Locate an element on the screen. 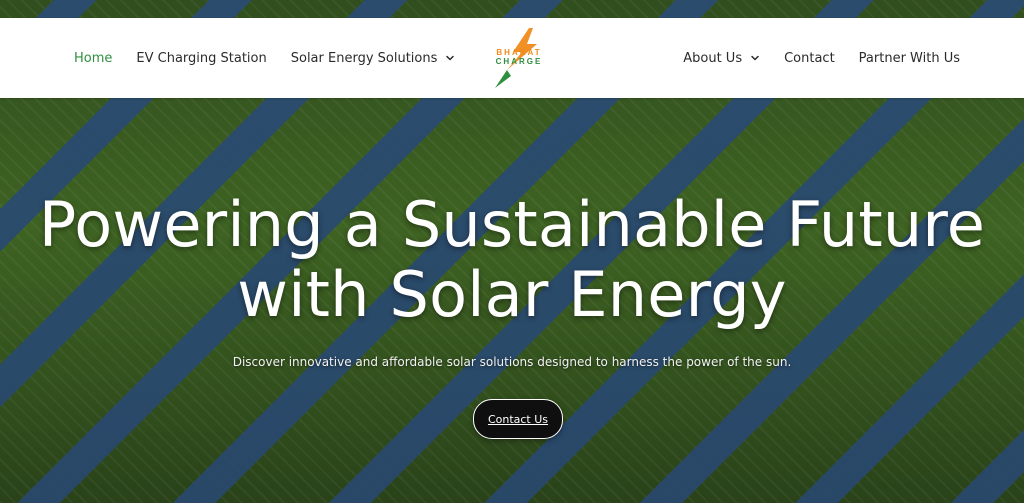  brand-logo: BHARAT CHARGE is located at coordinates (519, 58).